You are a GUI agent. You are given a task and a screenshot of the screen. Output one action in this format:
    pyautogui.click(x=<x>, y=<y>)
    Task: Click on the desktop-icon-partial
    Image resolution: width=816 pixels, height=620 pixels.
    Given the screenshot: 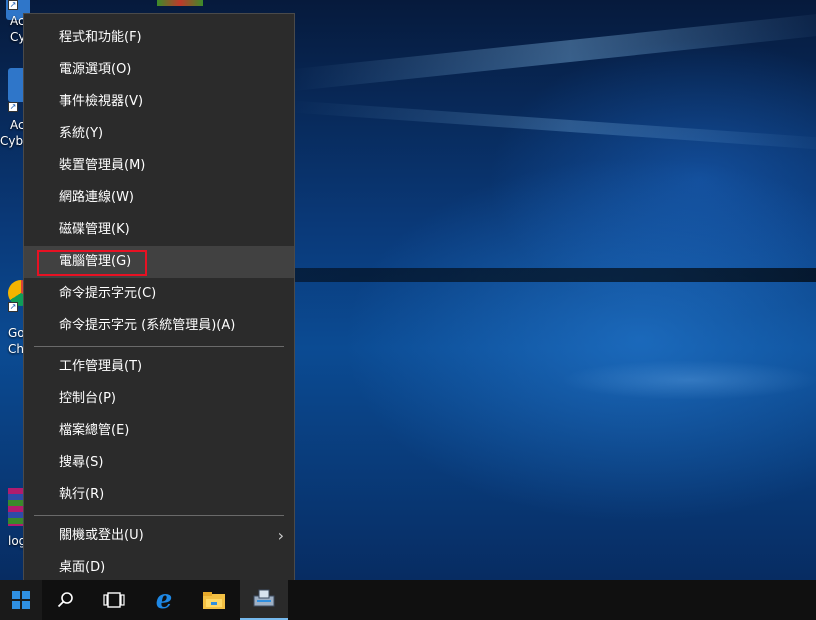 What is the action you would take?
    pyautogui.click(x=180, y=3)
    